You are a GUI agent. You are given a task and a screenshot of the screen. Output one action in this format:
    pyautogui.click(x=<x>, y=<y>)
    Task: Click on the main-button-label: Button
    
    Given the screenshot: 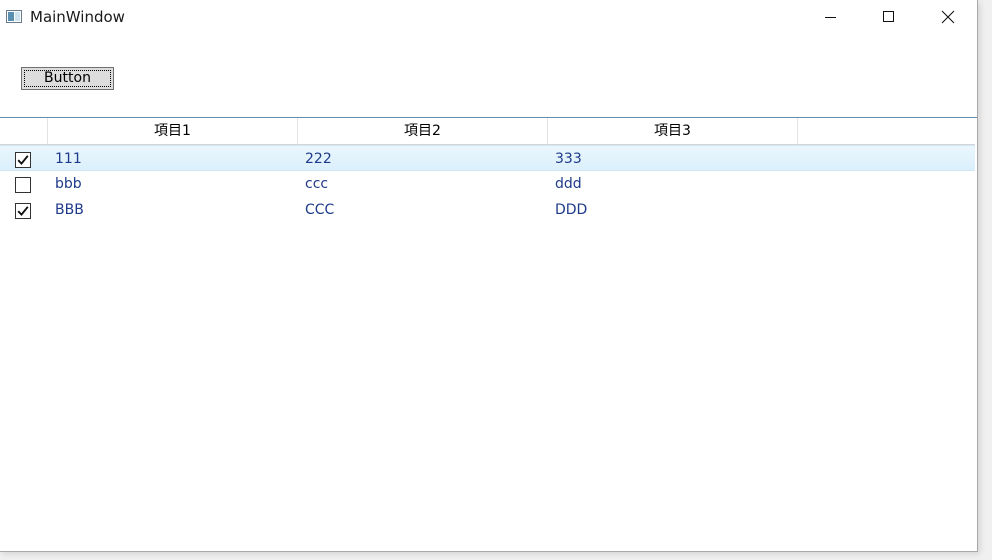 What is the action you would take?
    pyautogui.click(x=67, y=78)
    